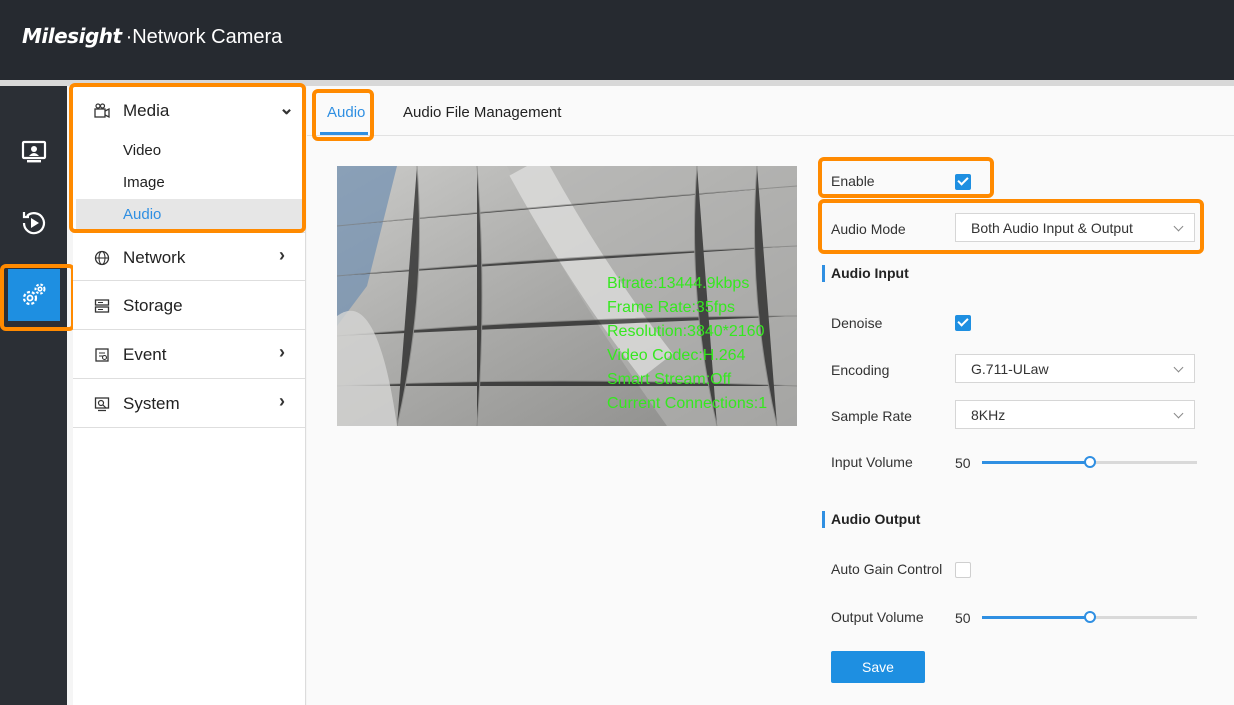 This screenshot has height=705, width=1234. What do you see at coordinates (154, 257) in the screenshot?
I see `menu-network-label: Network` at bounding box center [154, 257].